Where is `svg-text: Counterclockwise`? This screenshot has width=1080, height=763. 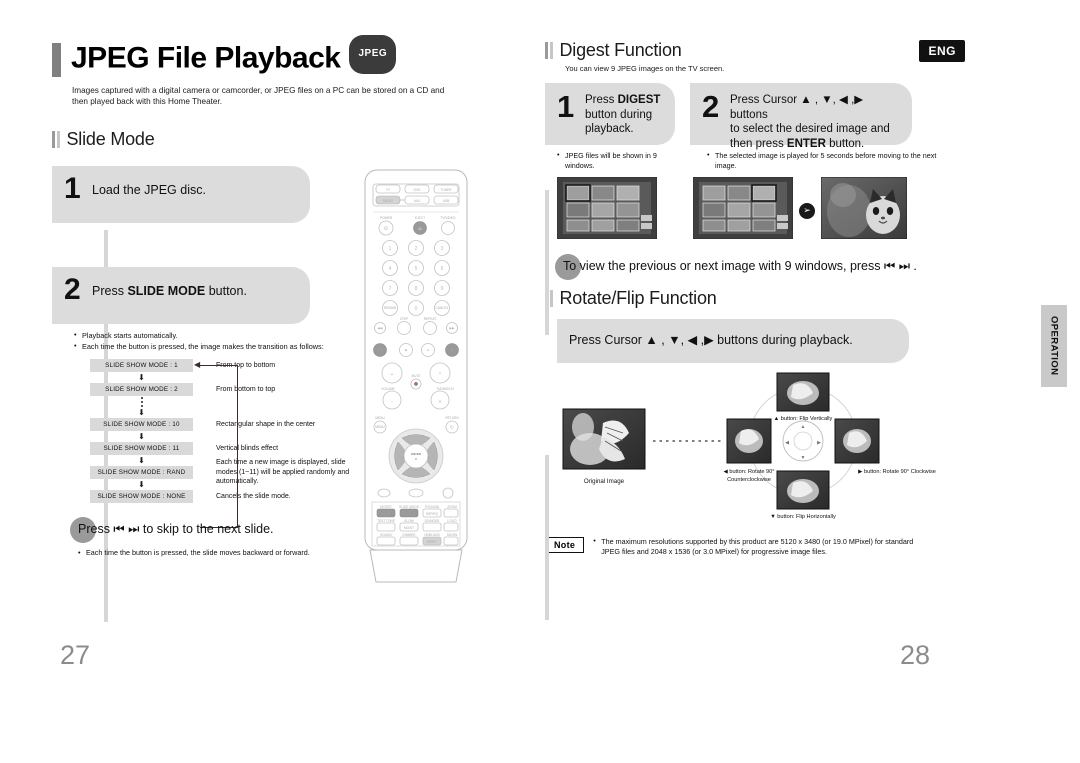 svg-text: Counterclockwise is located at coordinates (749, 480).